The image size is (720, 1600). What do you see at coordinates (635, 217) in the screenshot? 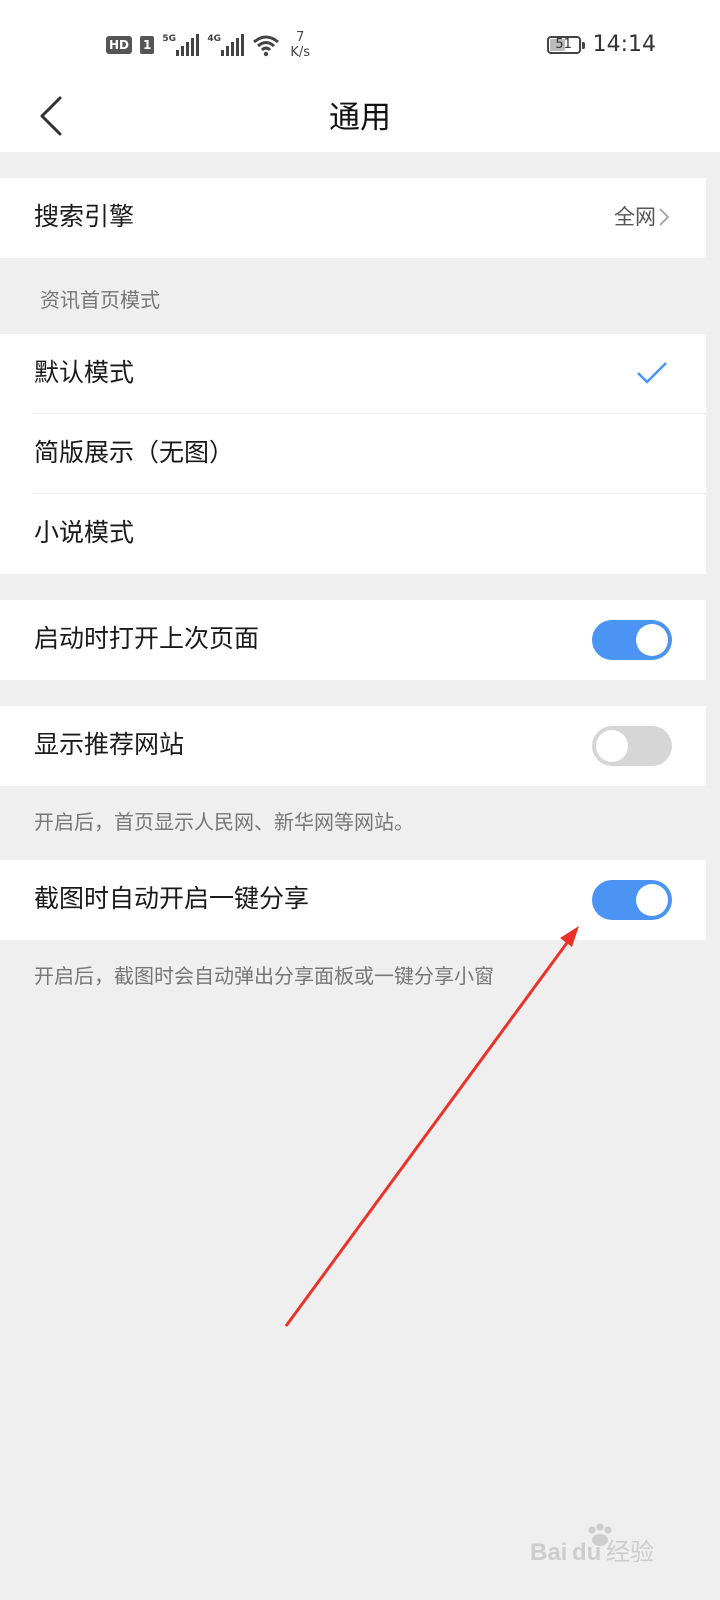
I see `search-engine-value: 全网` at bounding box center [635, 217].